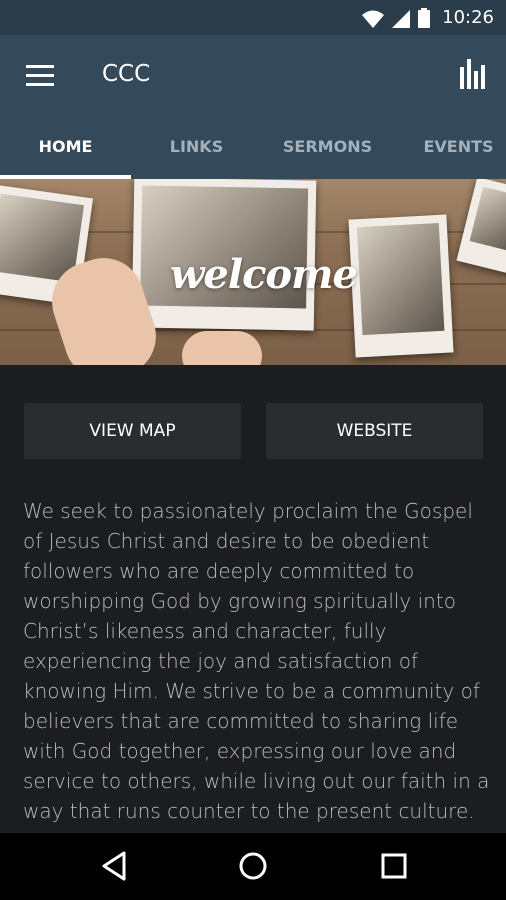 The image size is (506, 900). Describe the element at coordinates (40, 76) in the screenshot. I see `menu-icon` at that location.